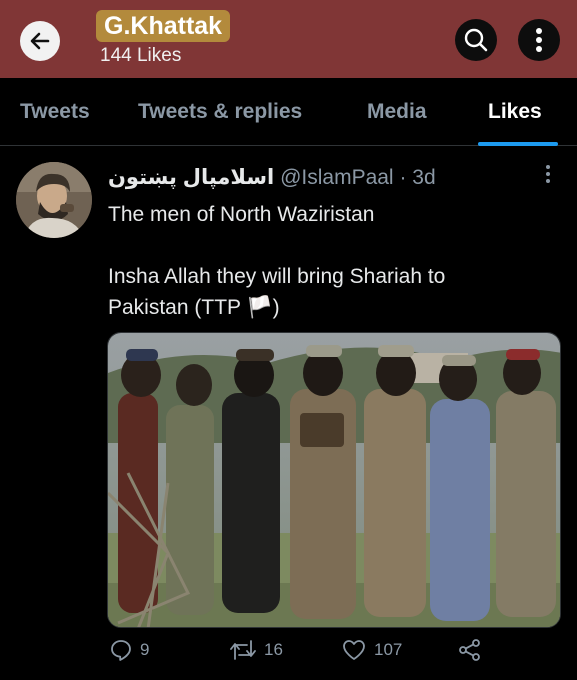  Describe the element at coordinates (515, 112) in the screenshot. I see `tab-likes: Likes` at that location.